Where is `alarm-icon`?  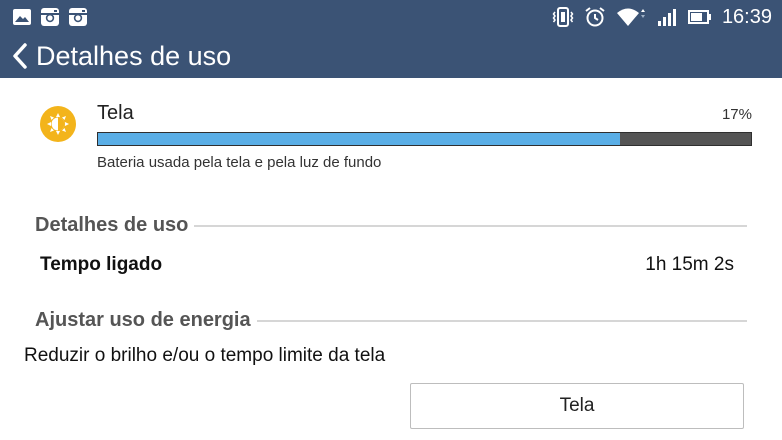
alarm-icon is located at coordinates (595, 17).